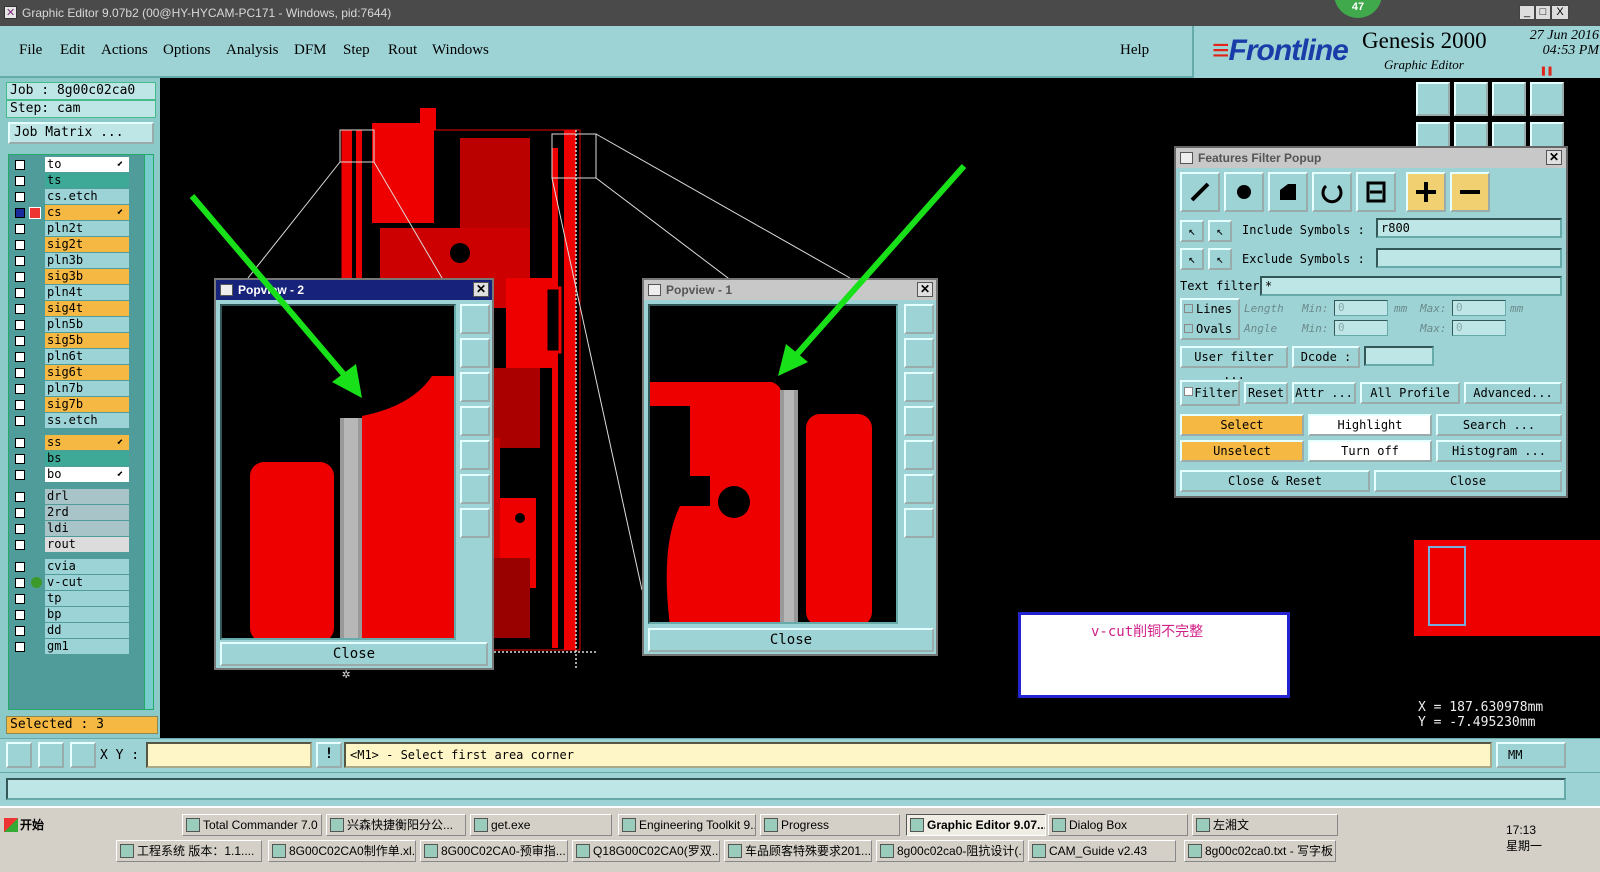 This screenshot has height=872, width=1600. What do you see at coordinates (187, 50) in the screenshot?
I see `menu-options: Options` at bounding box center [187, 50].